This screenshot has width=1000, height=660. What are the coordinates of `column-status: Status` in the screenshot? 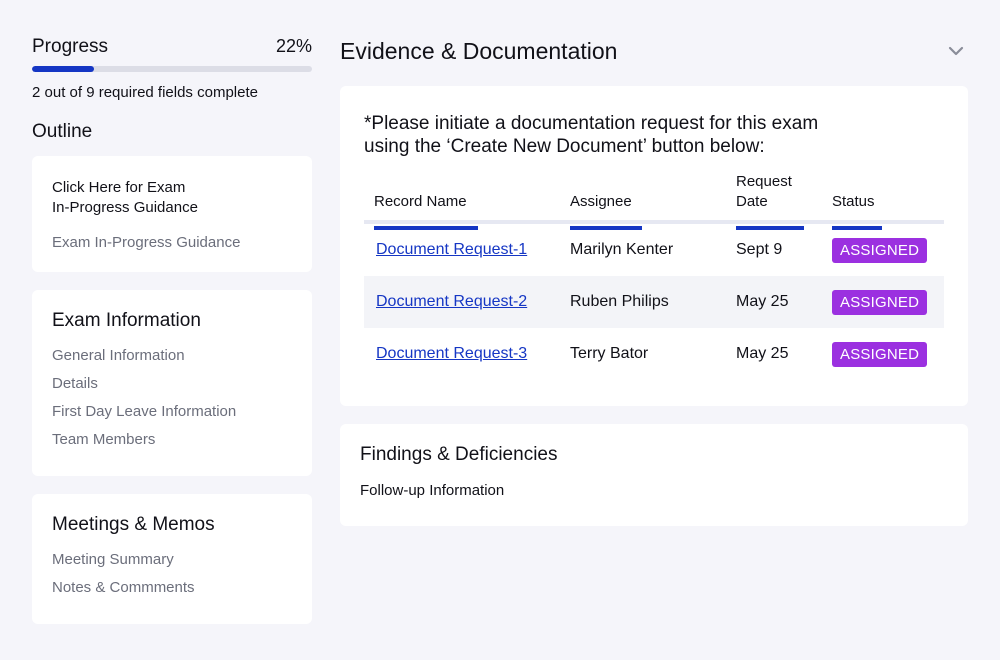 It's located at (884, 201).